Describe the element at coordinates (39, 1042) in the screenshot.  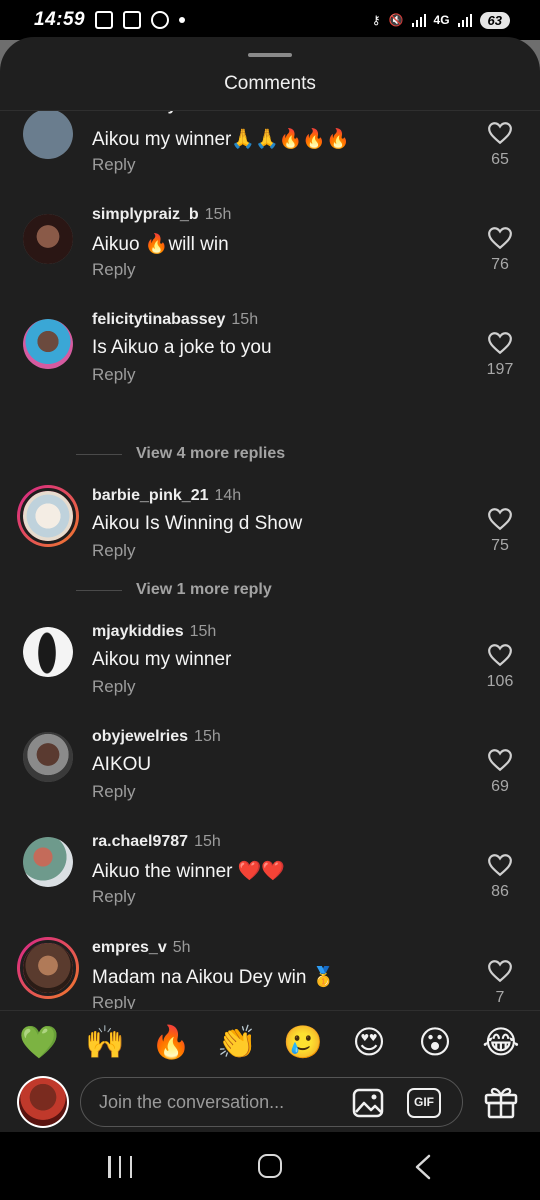
I see `green-heart-emoji: 💚` at that location.